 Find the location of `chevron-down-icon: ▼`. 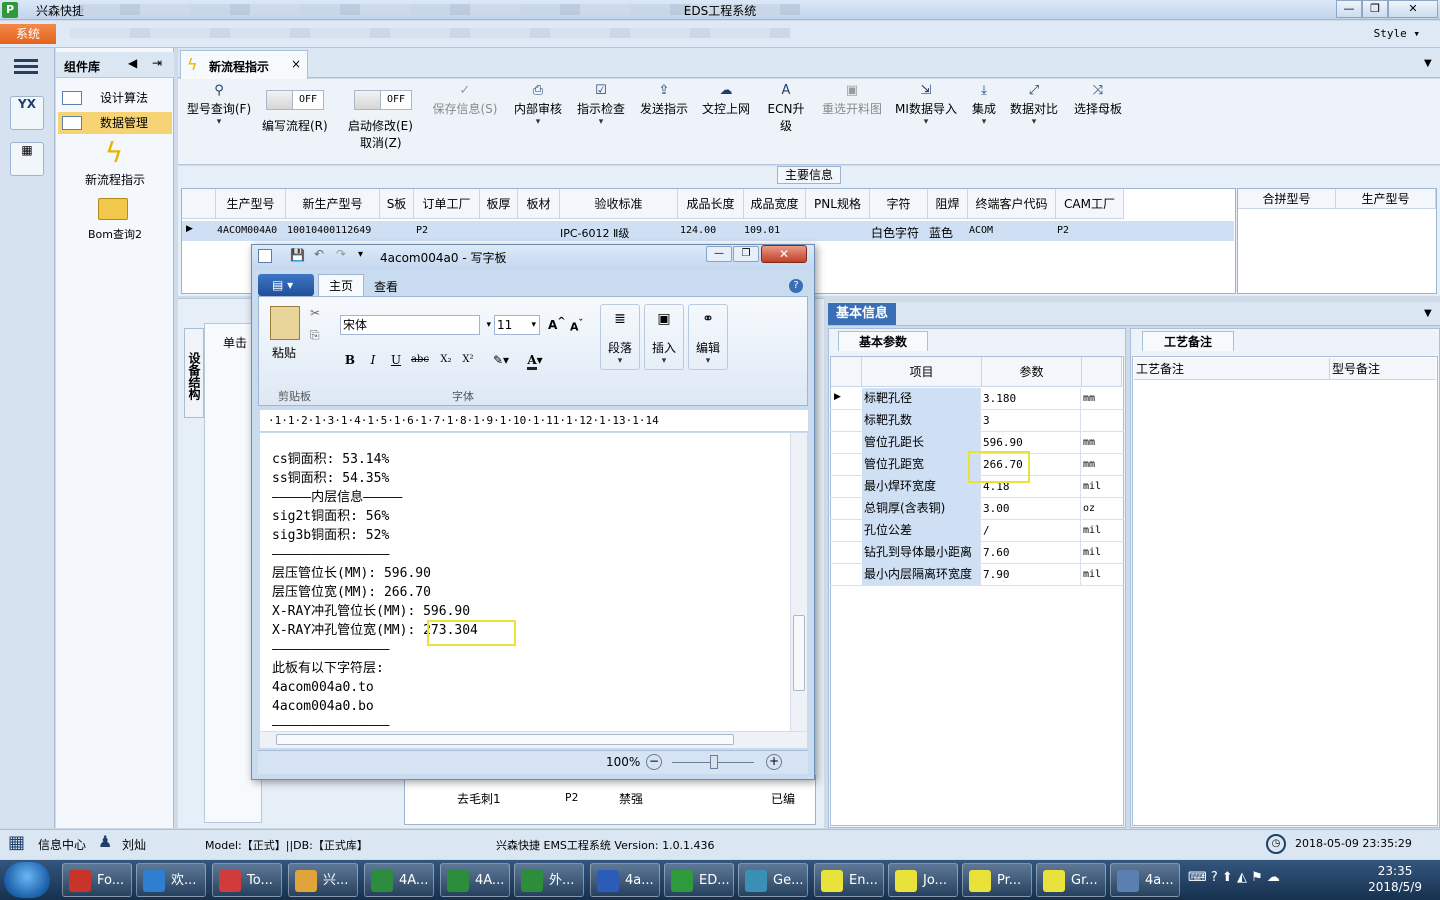

chevron-down-icon: ▼ is located at coordinates (1428, 313).